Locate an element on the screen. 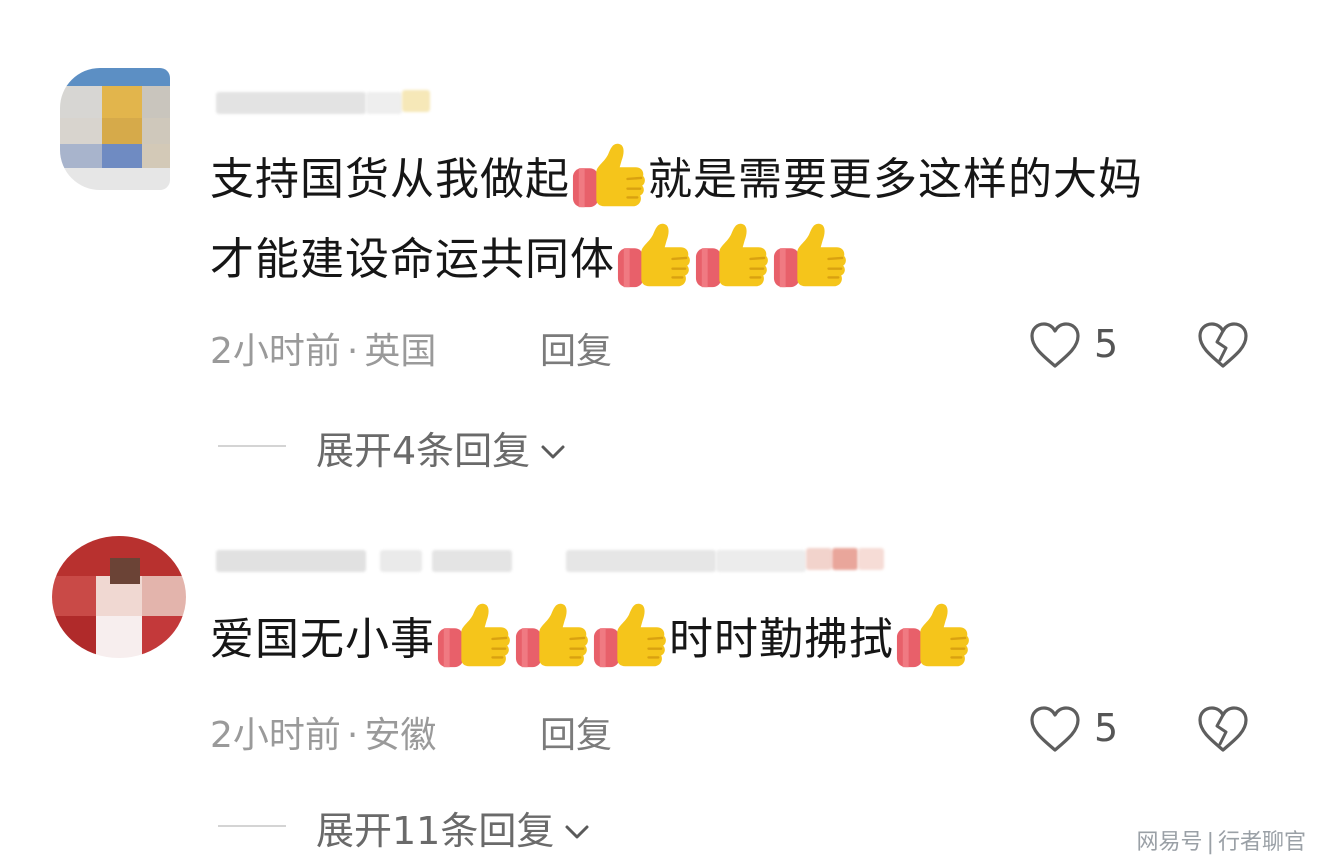 This screenshot has height=866, width=1320. watermark-author: 行者聊官 is located at coordinates (1261, 842).